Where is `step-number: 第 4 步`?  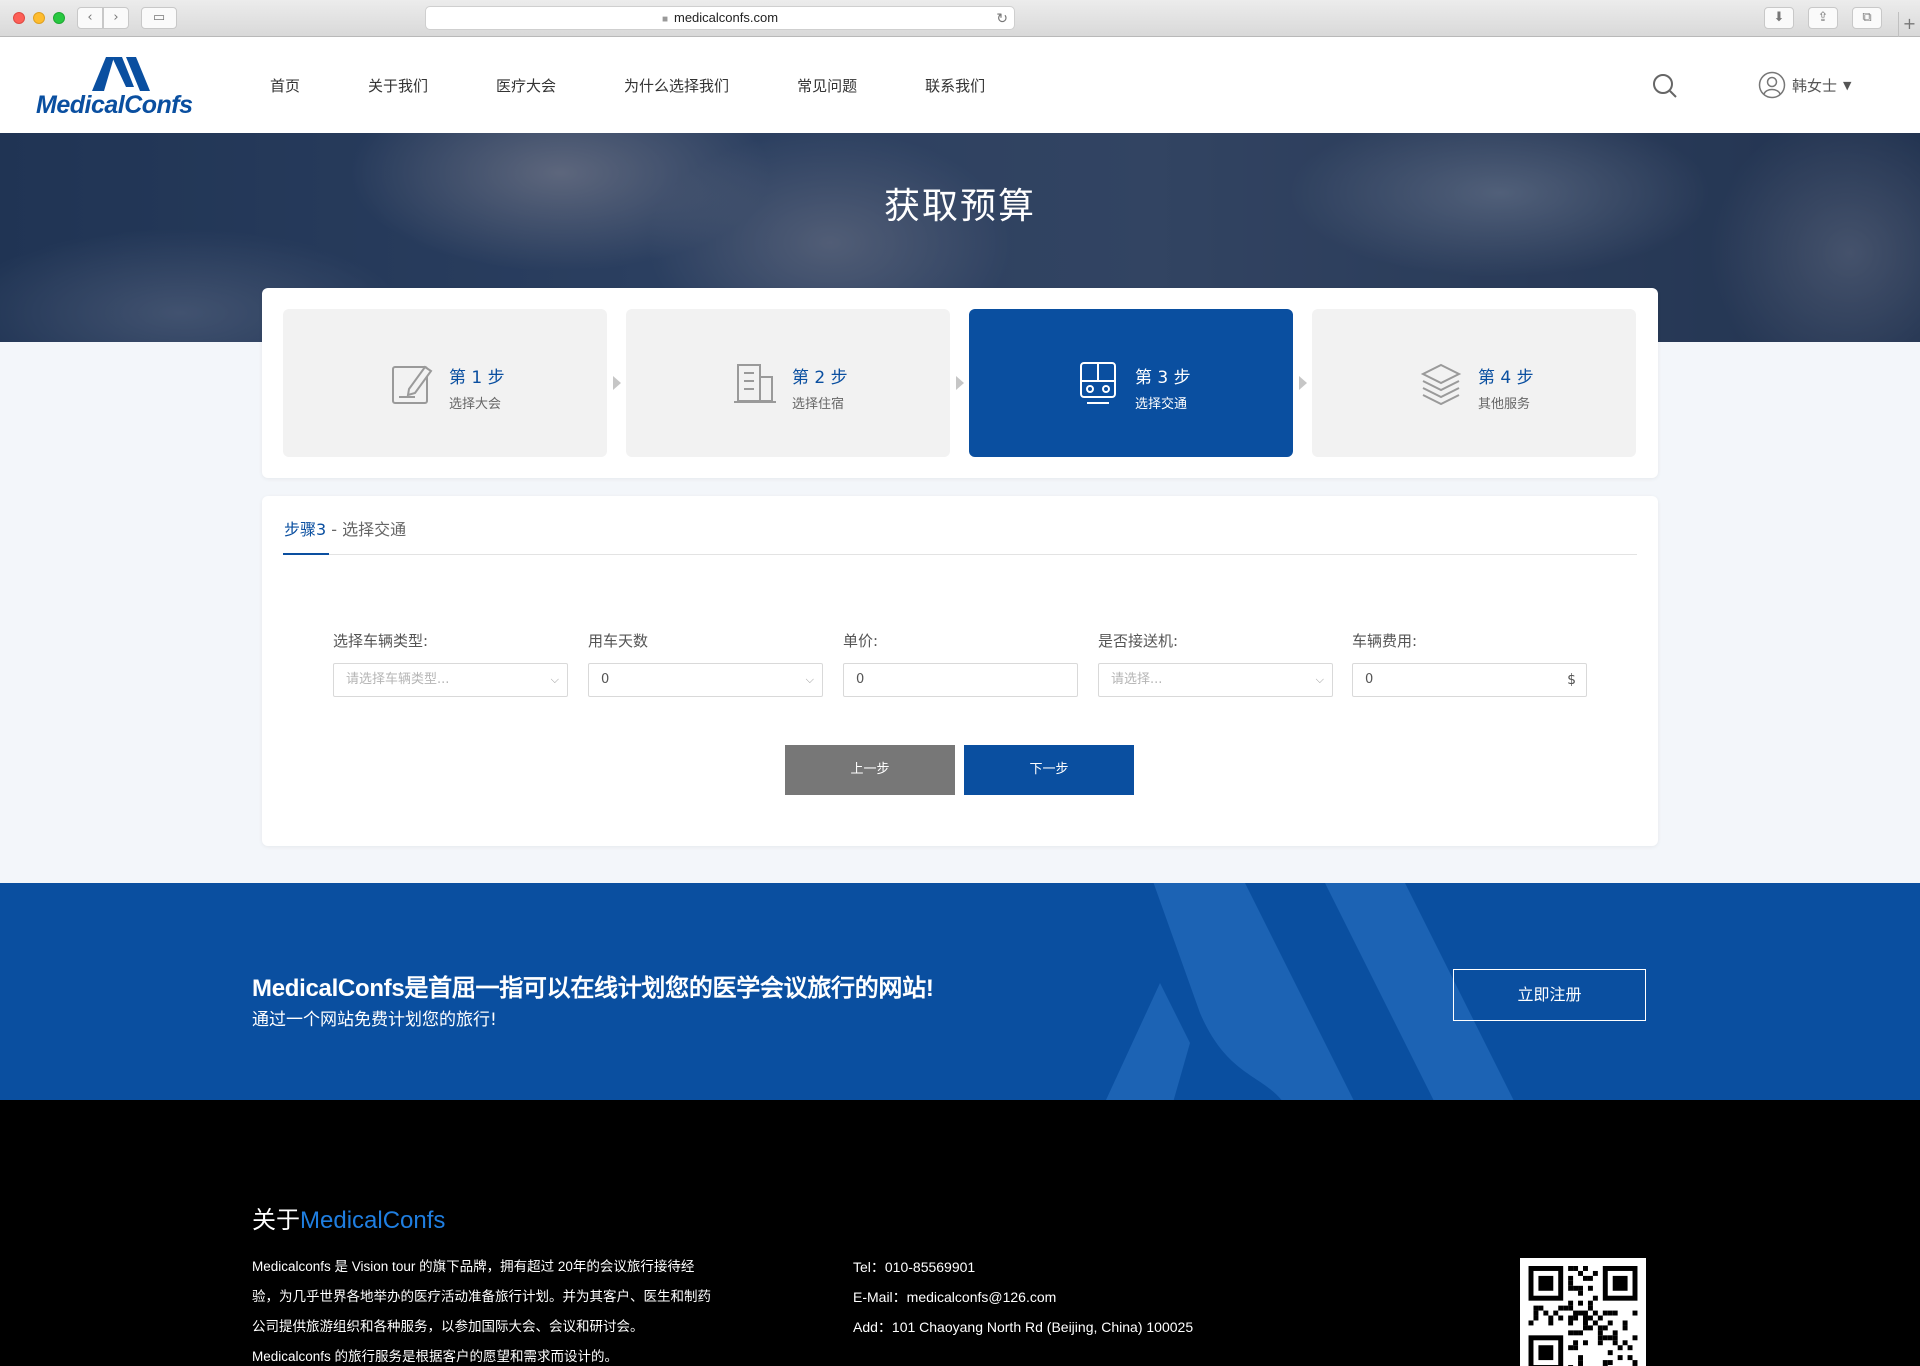
step-number: 第 4 步 is located at coordinates (1506, 378).